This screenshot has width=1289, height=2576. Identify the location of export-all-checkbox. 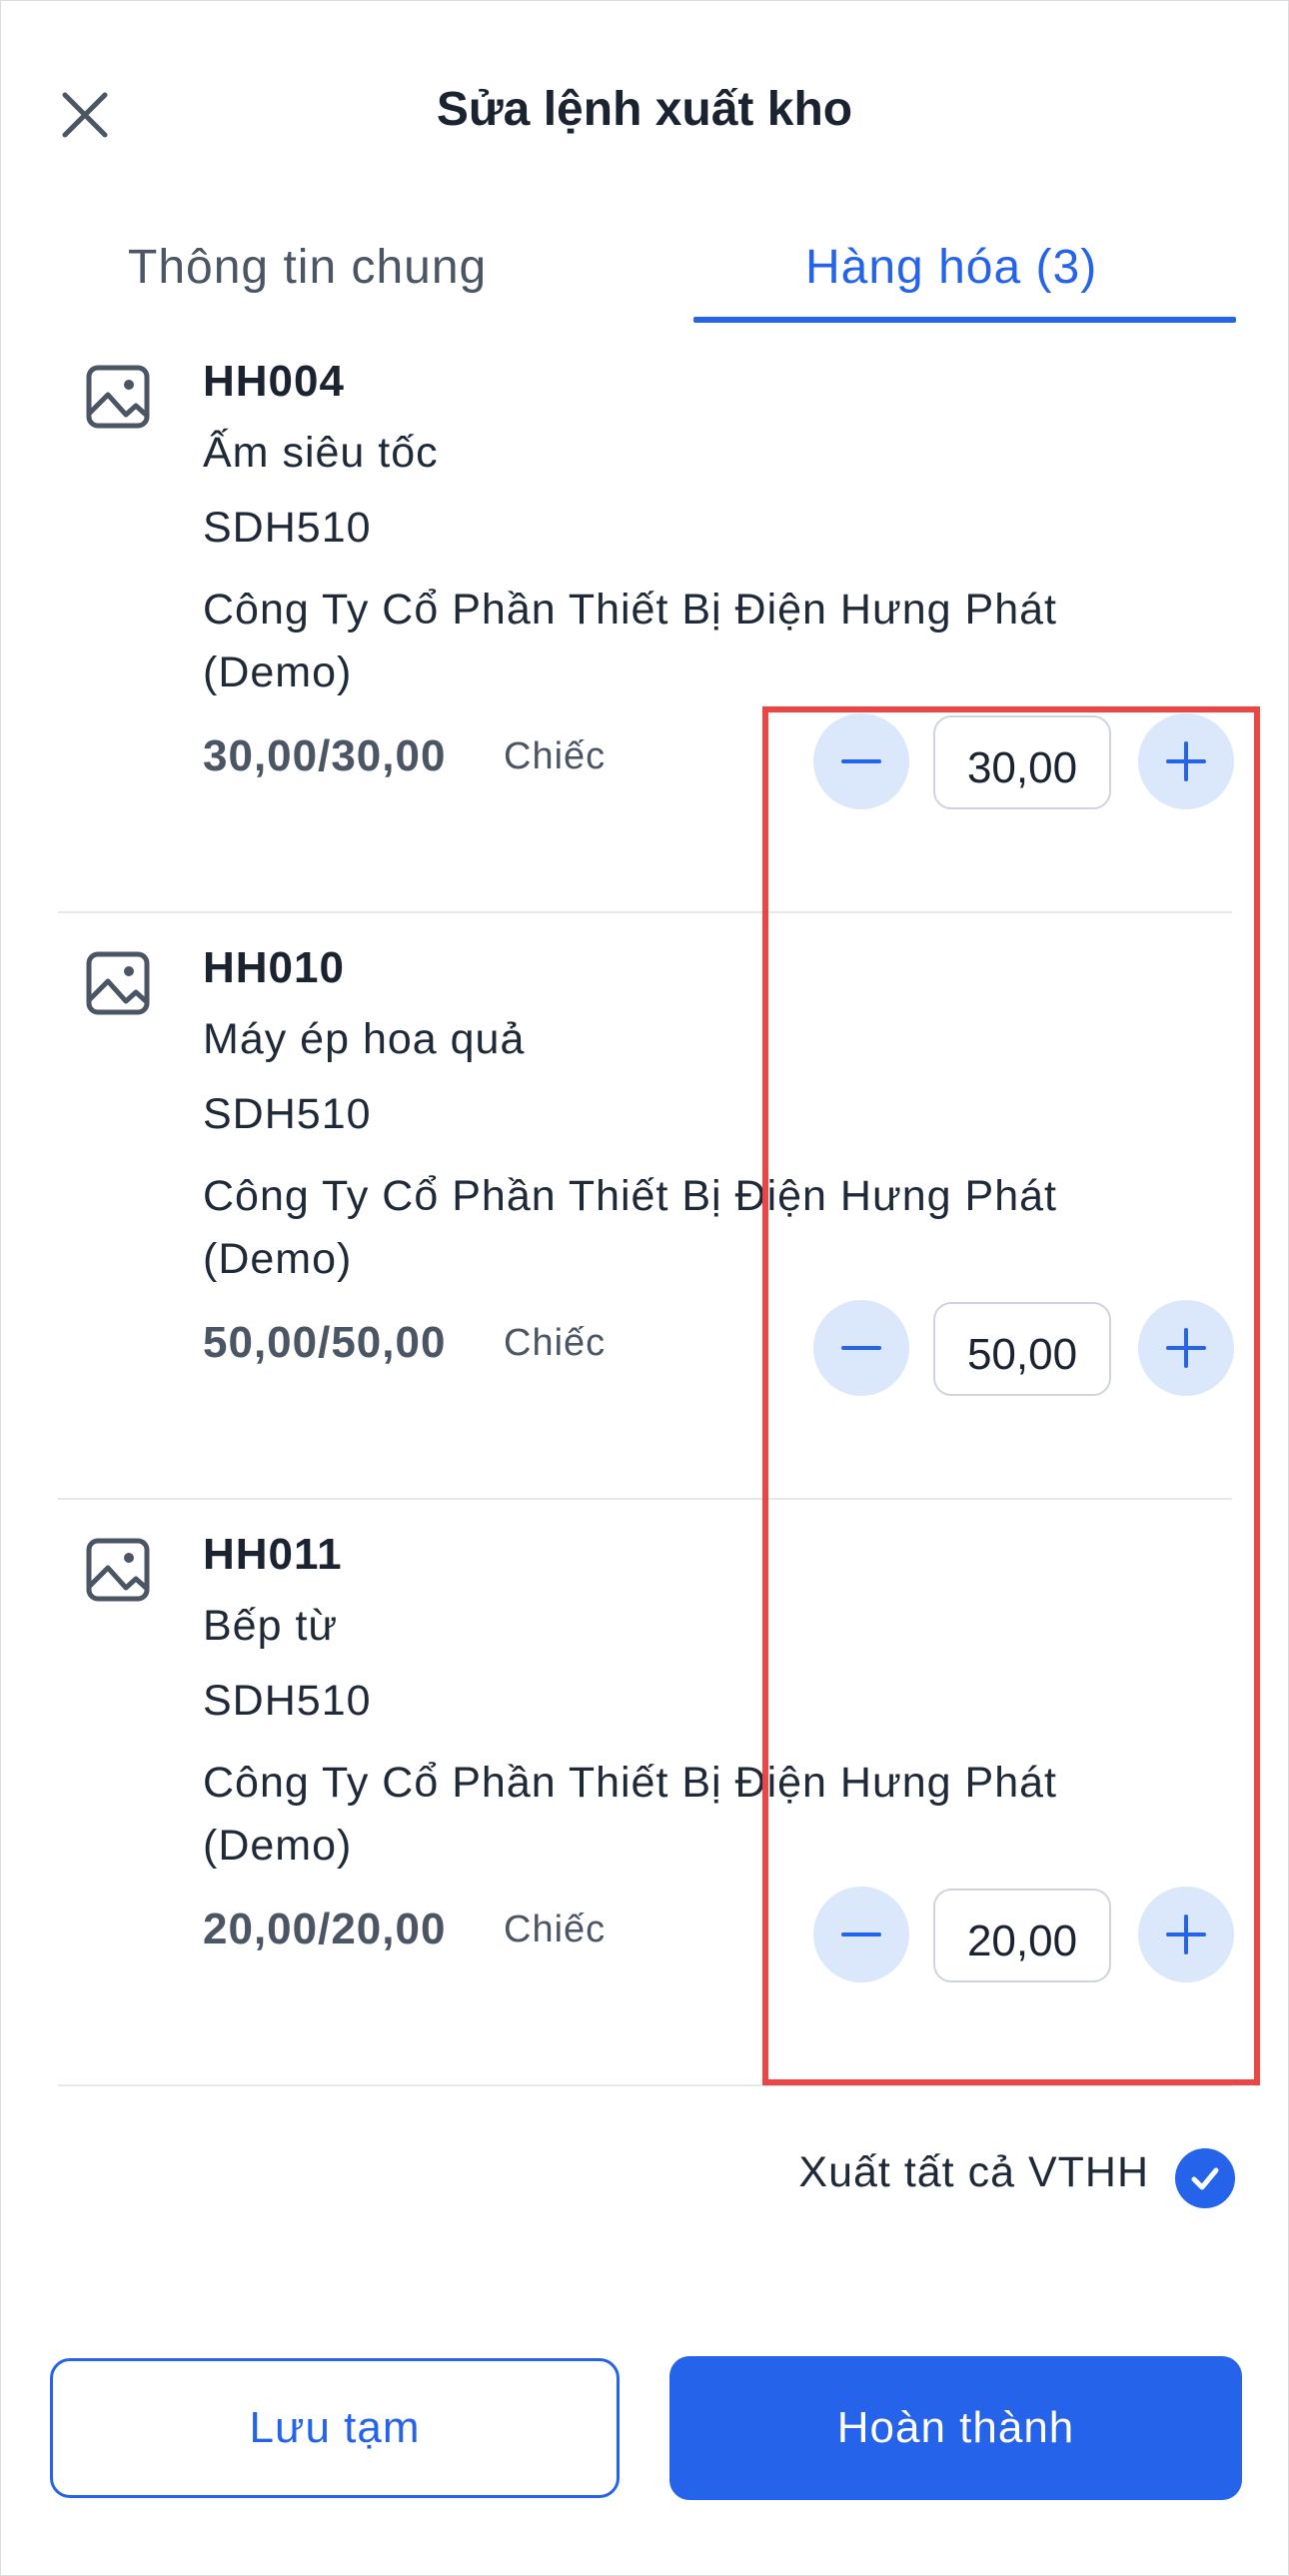
(1205, 2178).